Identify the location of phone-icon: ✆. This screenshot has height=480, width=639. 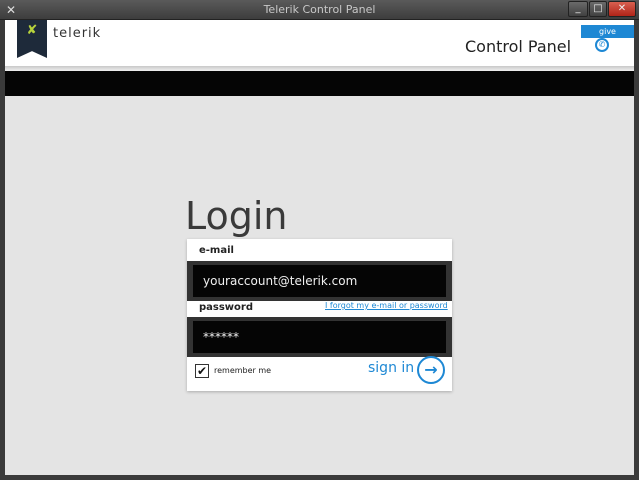
(602, 45).